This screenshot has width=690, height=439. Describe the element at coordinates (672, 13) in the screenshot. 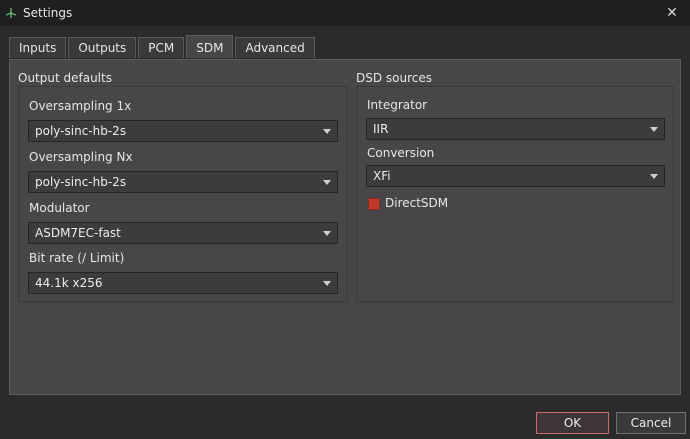

I see `close-icon: ✕` at that location.